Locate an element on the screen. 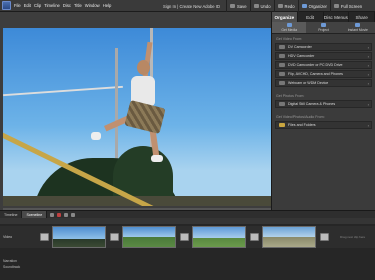 This screenshot has height=280, width=375. undo-label: Undo is located at coordinates (265, 6).